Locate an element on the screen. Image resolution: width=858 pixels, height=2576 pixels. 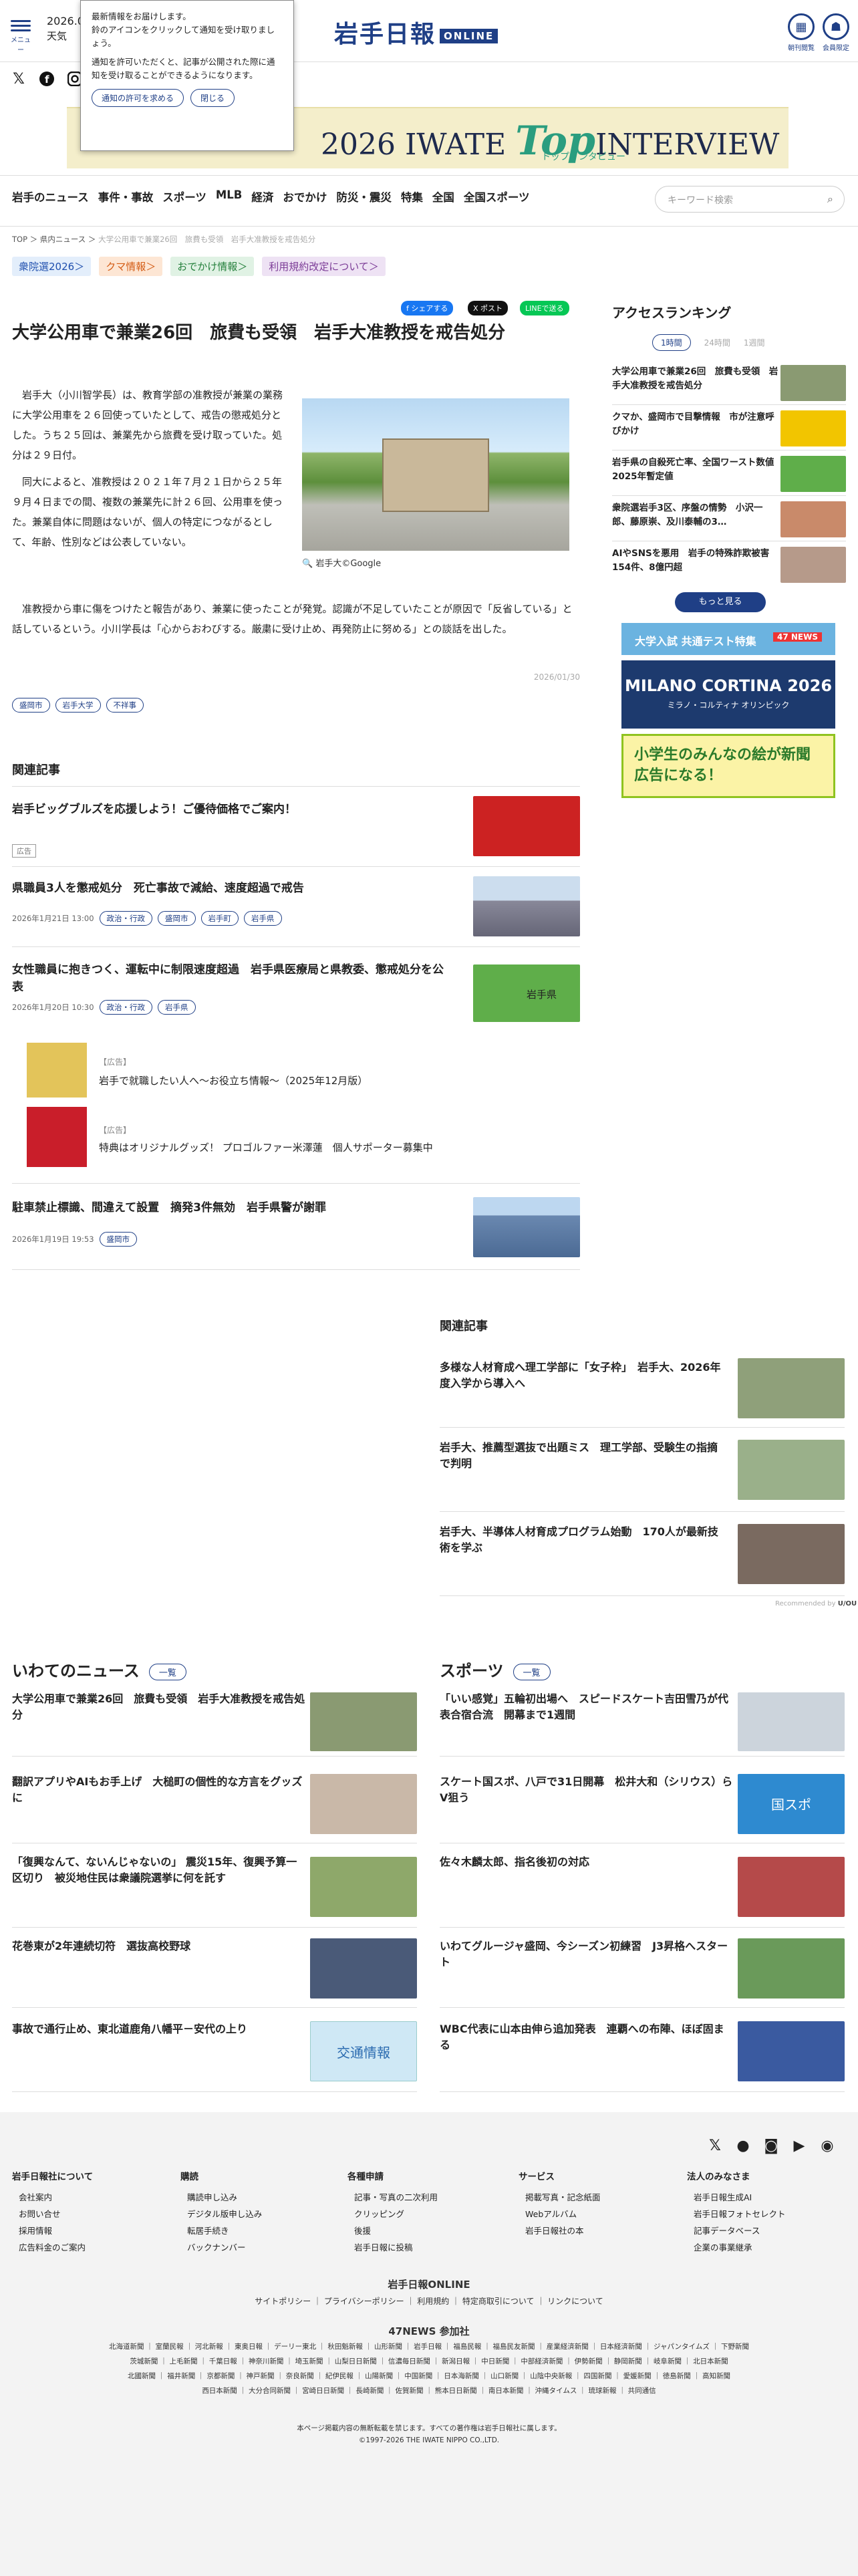
nav-item: 特集 is located at coordinates (412, 197).